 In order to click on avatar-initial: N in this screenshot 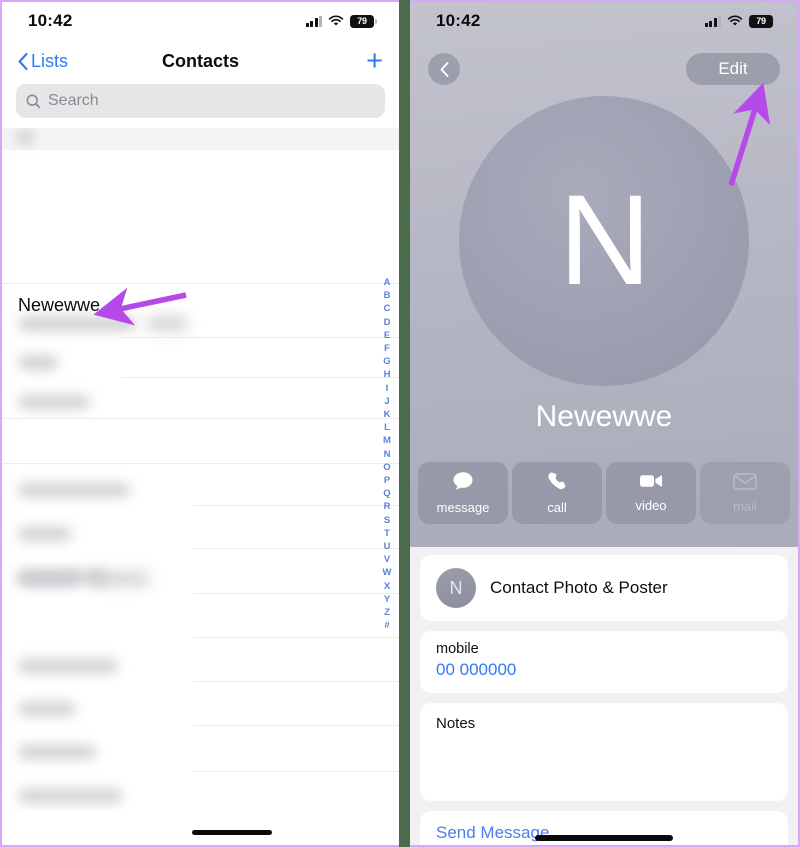, I will do `click(604, 240)`.